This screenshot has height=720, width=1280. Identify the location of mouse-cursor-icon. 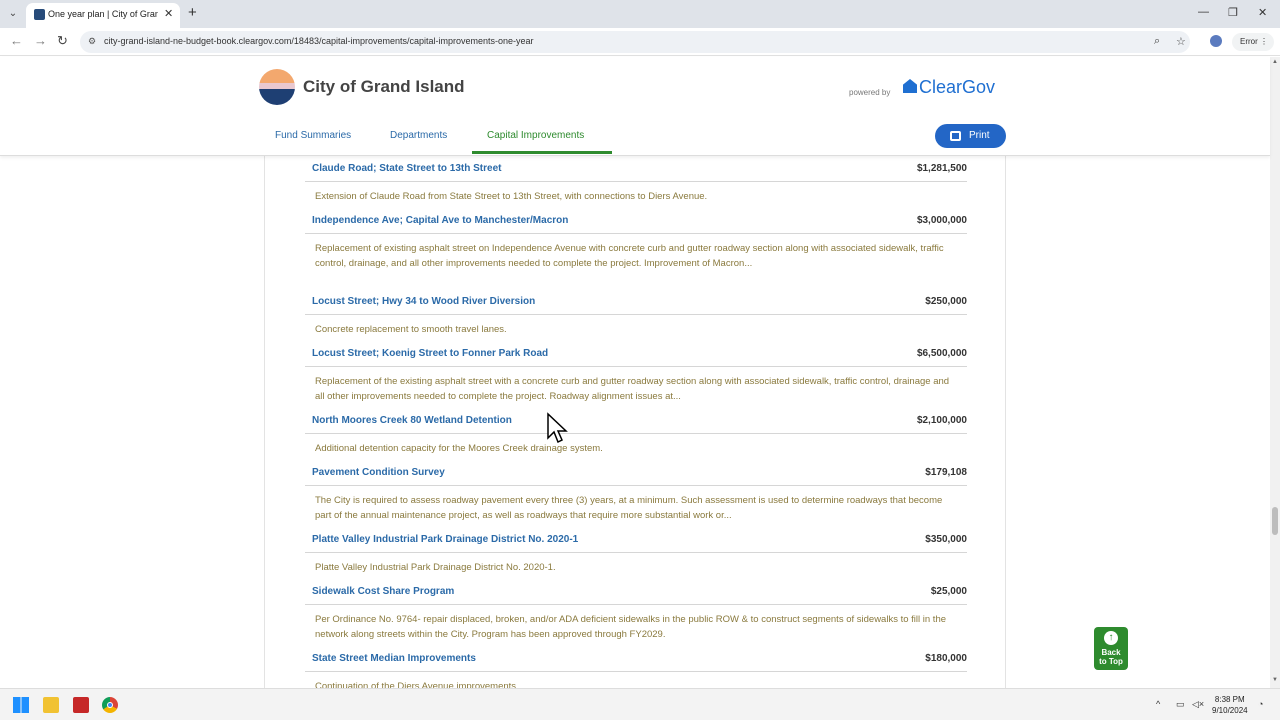
(557, 428).